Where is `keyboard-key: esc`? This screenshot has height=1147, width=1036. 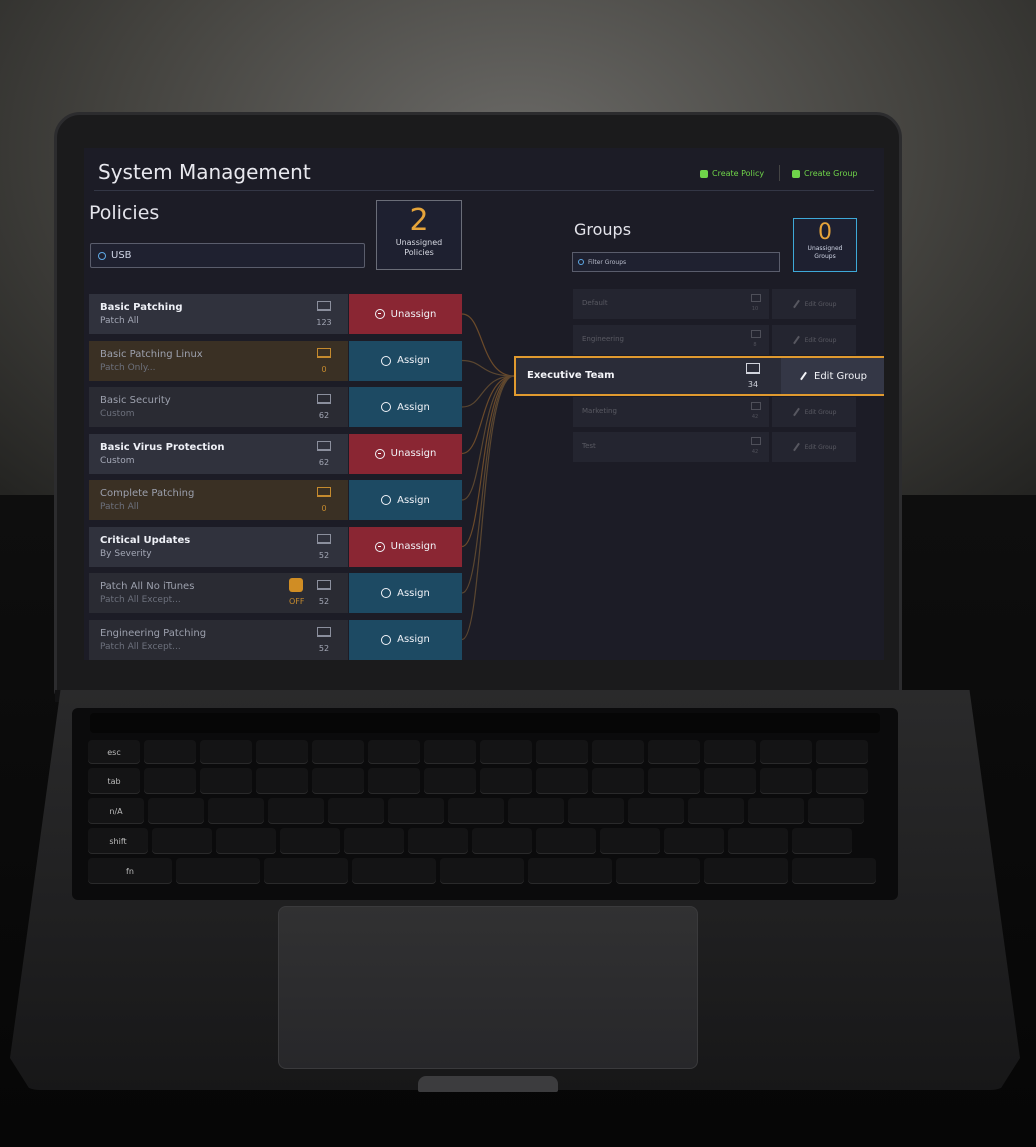
keyboard-key: esc is located at coordinates (114, 752).